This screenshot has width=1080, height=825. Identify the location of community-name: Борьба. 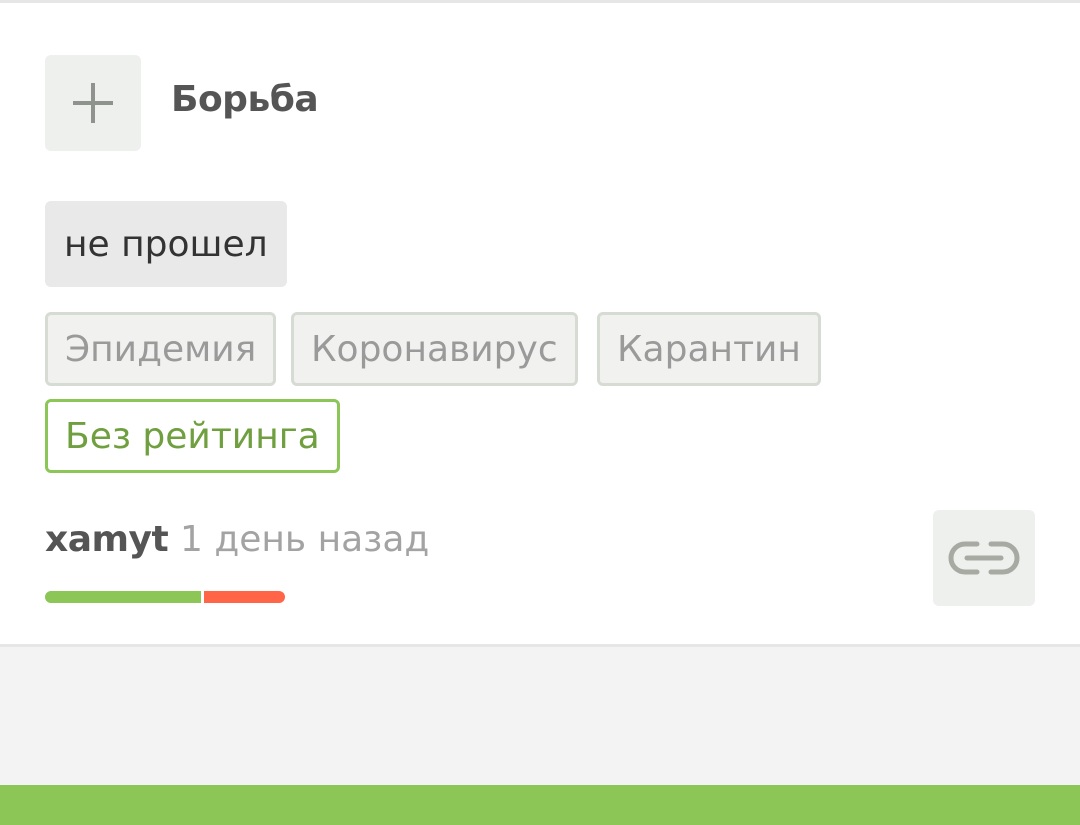
(245, 99).